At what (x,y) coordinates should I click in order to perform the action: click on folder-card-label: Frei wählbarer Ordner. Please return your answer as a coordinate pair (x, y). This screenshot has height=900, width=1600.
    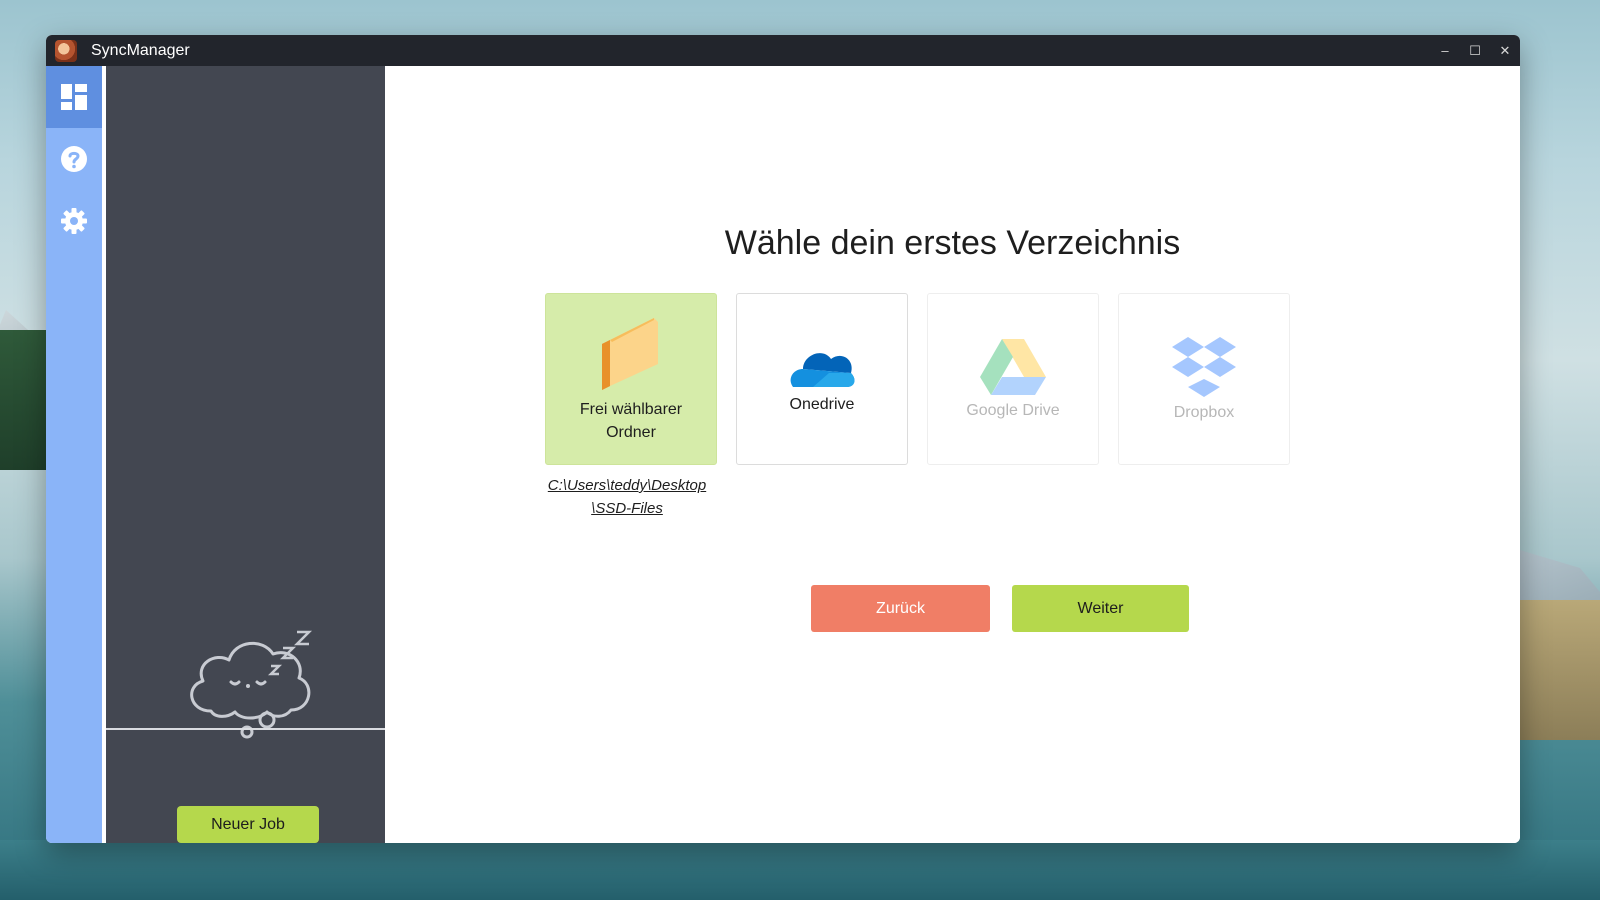
    Looking at the image, I should click on (631, 421).